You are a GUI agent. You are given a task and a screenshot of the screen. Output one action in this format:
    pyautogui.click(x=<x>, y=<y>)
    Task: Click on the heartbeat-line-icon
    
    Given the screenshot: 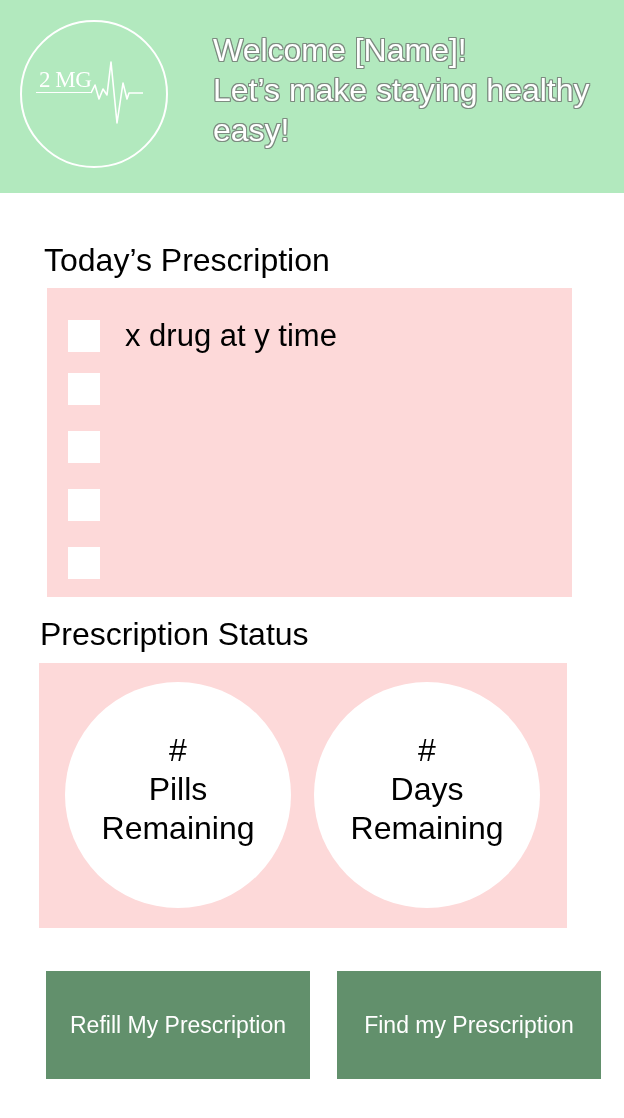 What is the action you would take?
    pyautogui.click(x=117, y=93)
    